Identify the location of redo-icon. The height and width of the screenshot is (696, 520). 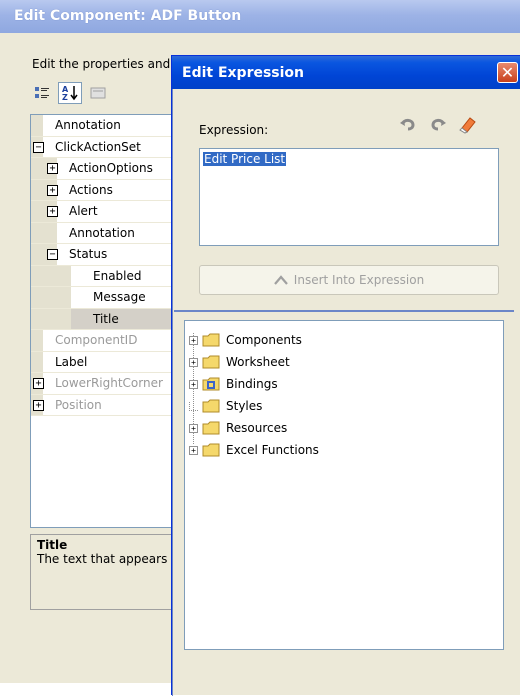
(438, 124).